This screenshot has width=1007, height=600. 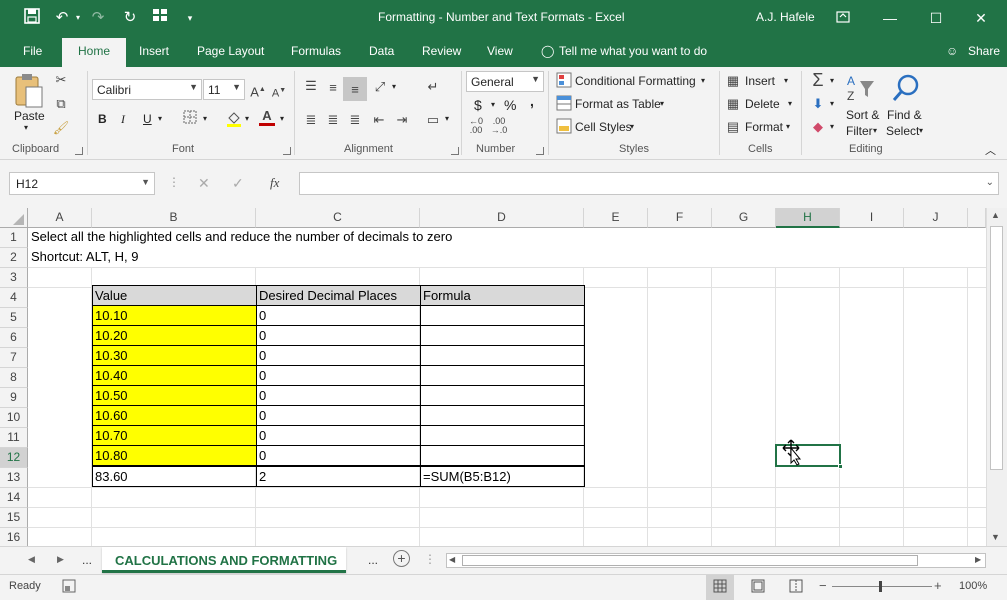 I want to click on total-value-cell: 83.60, so click(x=174, y=476).